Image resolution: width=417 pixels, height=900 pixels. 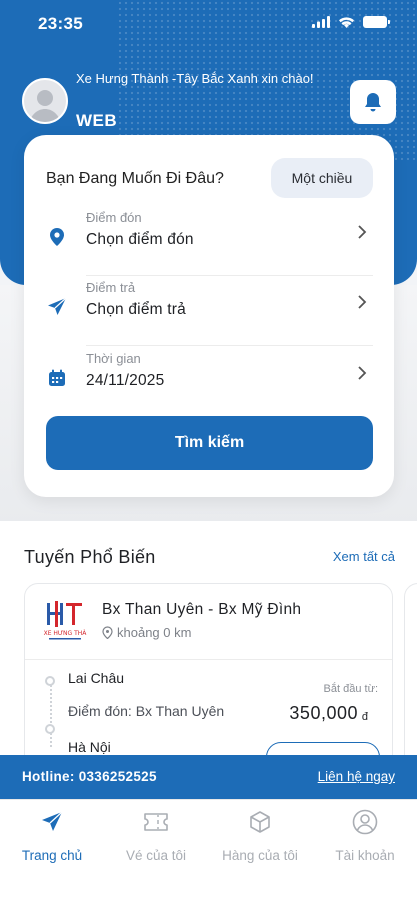 I want to click on contact-link: Liên hệ ngay, so click(x=356, y=776).